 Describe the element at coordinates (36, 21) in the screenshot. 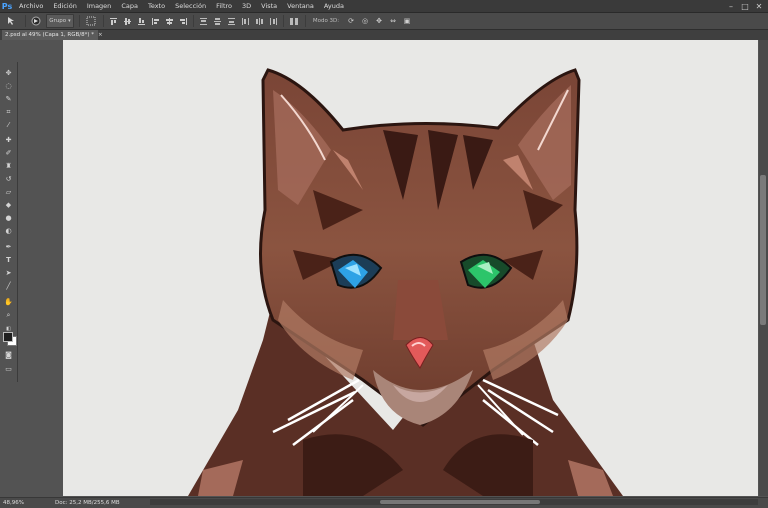

I see `auto-select-toggle-icon` at that location.